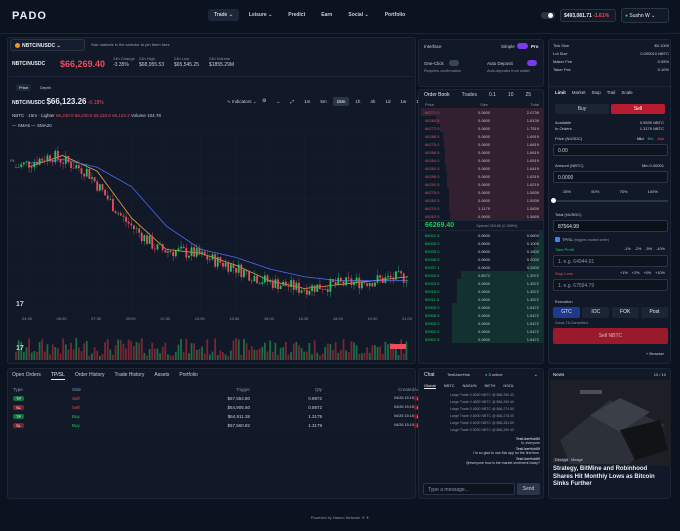  Describe the element at coordinates (24, 87) in the screenshot. I see `tab-price: Price` at that location.